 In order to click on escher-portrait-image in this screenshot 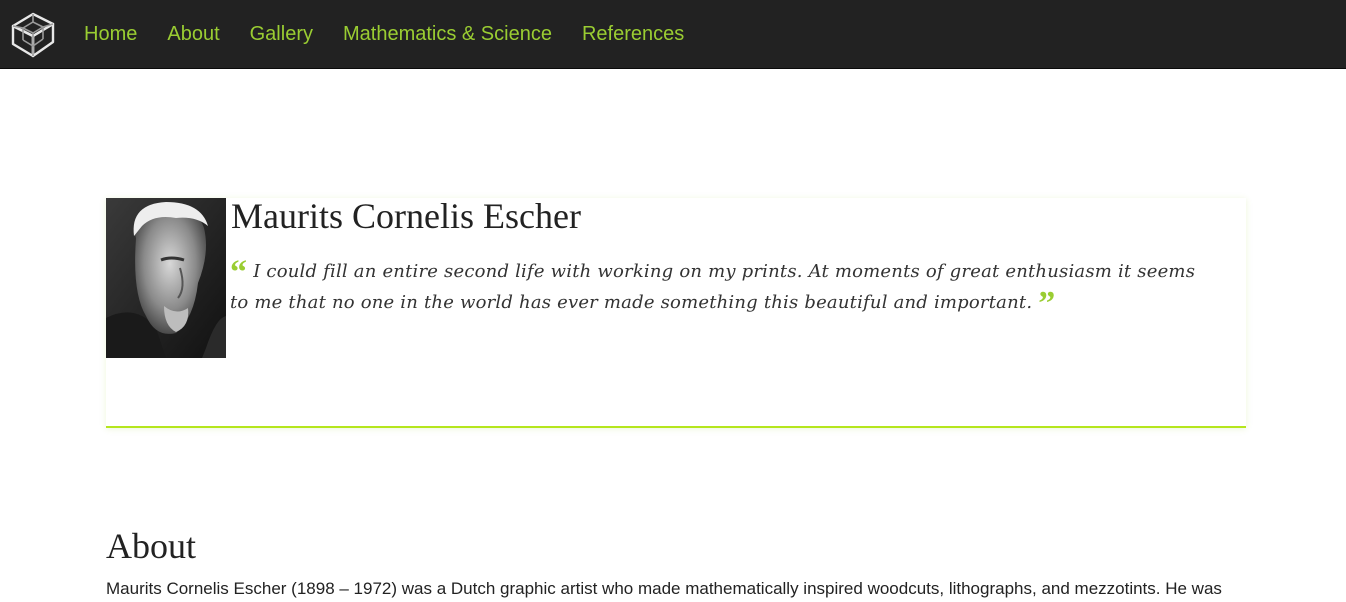, I will do `click(166, 278)`.